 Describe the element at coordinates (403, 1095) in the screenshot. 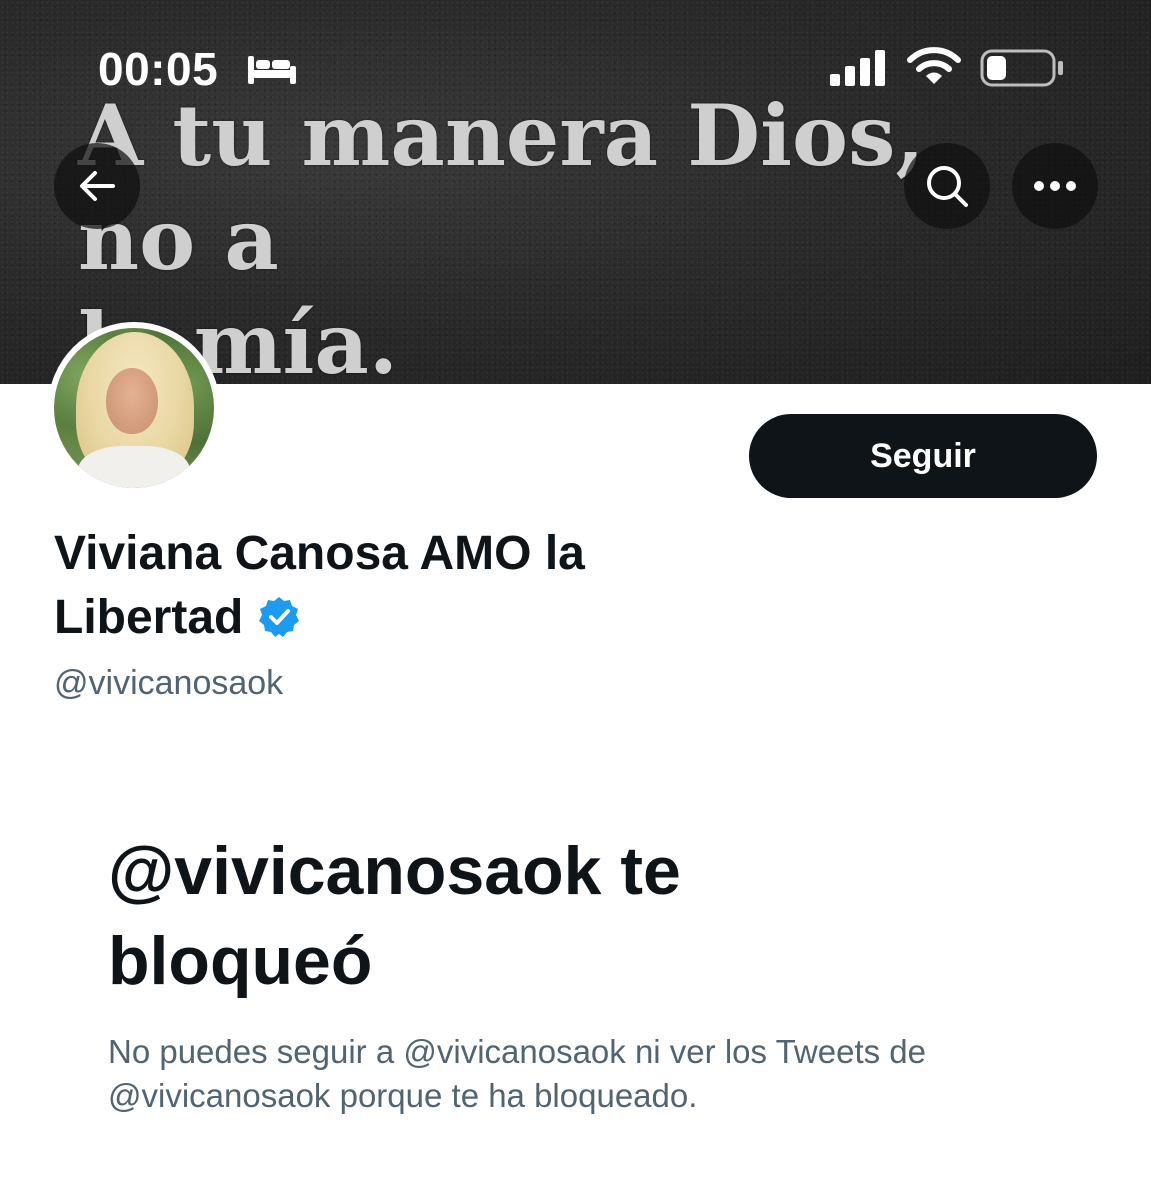

I see `blocked-desc-line2: @vivicanosaok porque te ha bloqueado.` at that location.